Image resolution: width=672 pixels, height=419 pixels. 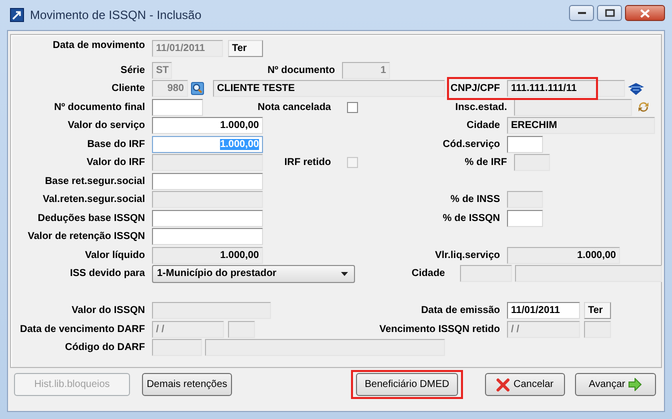 What do you see at coordinates (114, 255) in the screenshot?
I see `field-label: Valor líquido` at bounding box center [114, 255].